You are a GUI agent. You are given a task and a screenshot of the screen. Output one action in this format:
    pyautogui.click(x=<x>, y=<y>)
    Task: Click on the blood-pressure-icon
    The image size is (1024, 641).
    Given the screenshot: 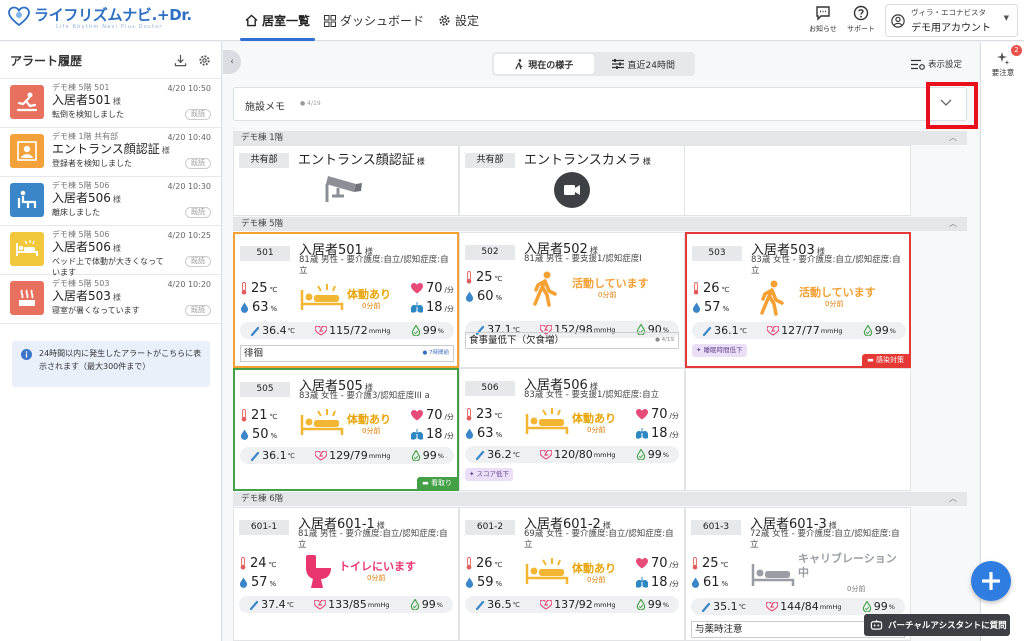 What is the action you would take?
    pyautogui.click(x=772, y=606)
    